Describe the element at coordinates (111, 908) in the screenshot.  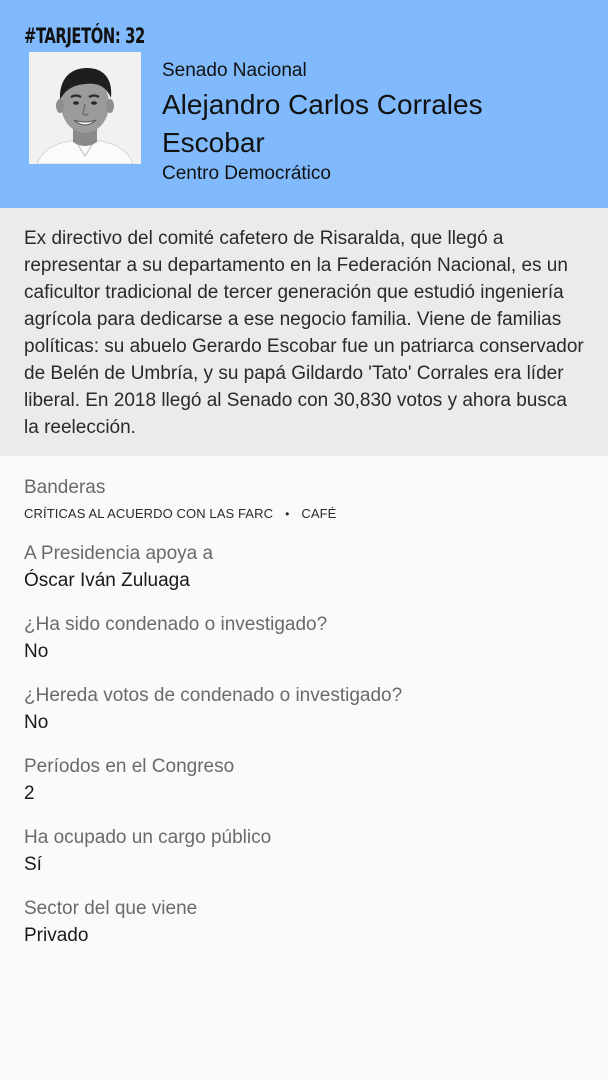
I see `detail-label: Sector del que viene` at that location.